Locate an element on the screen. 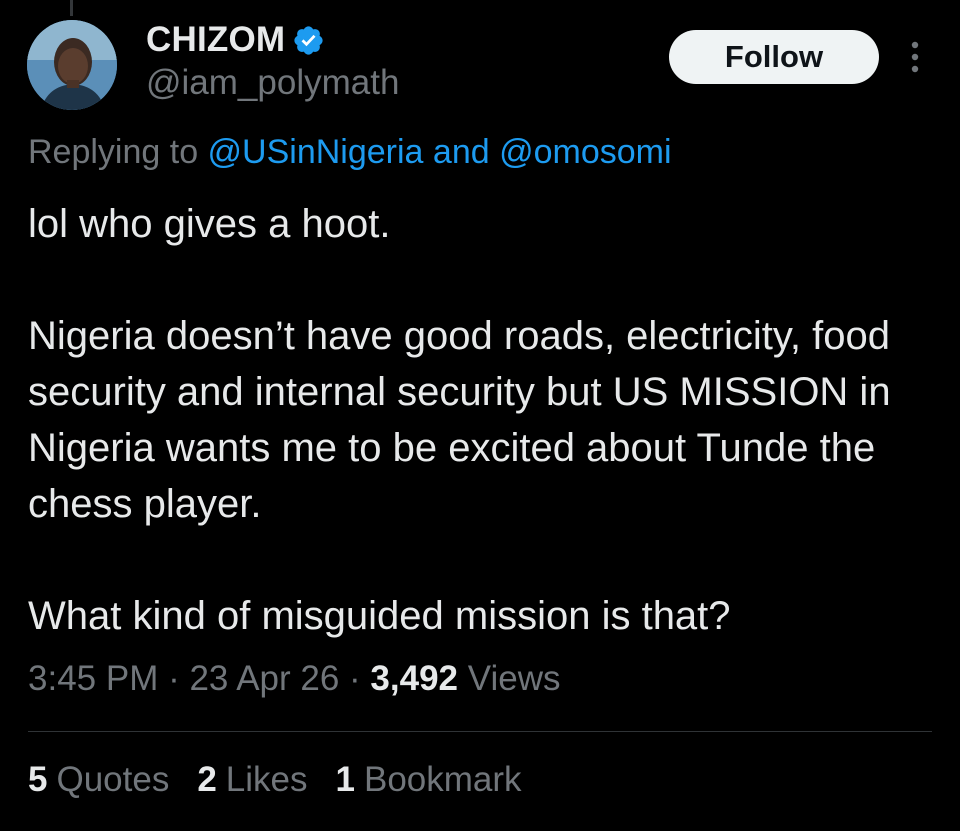 The width and height of the screenshot is (960, 831). tweet-time: 3:45 PM is located at coordinates (93, 678).